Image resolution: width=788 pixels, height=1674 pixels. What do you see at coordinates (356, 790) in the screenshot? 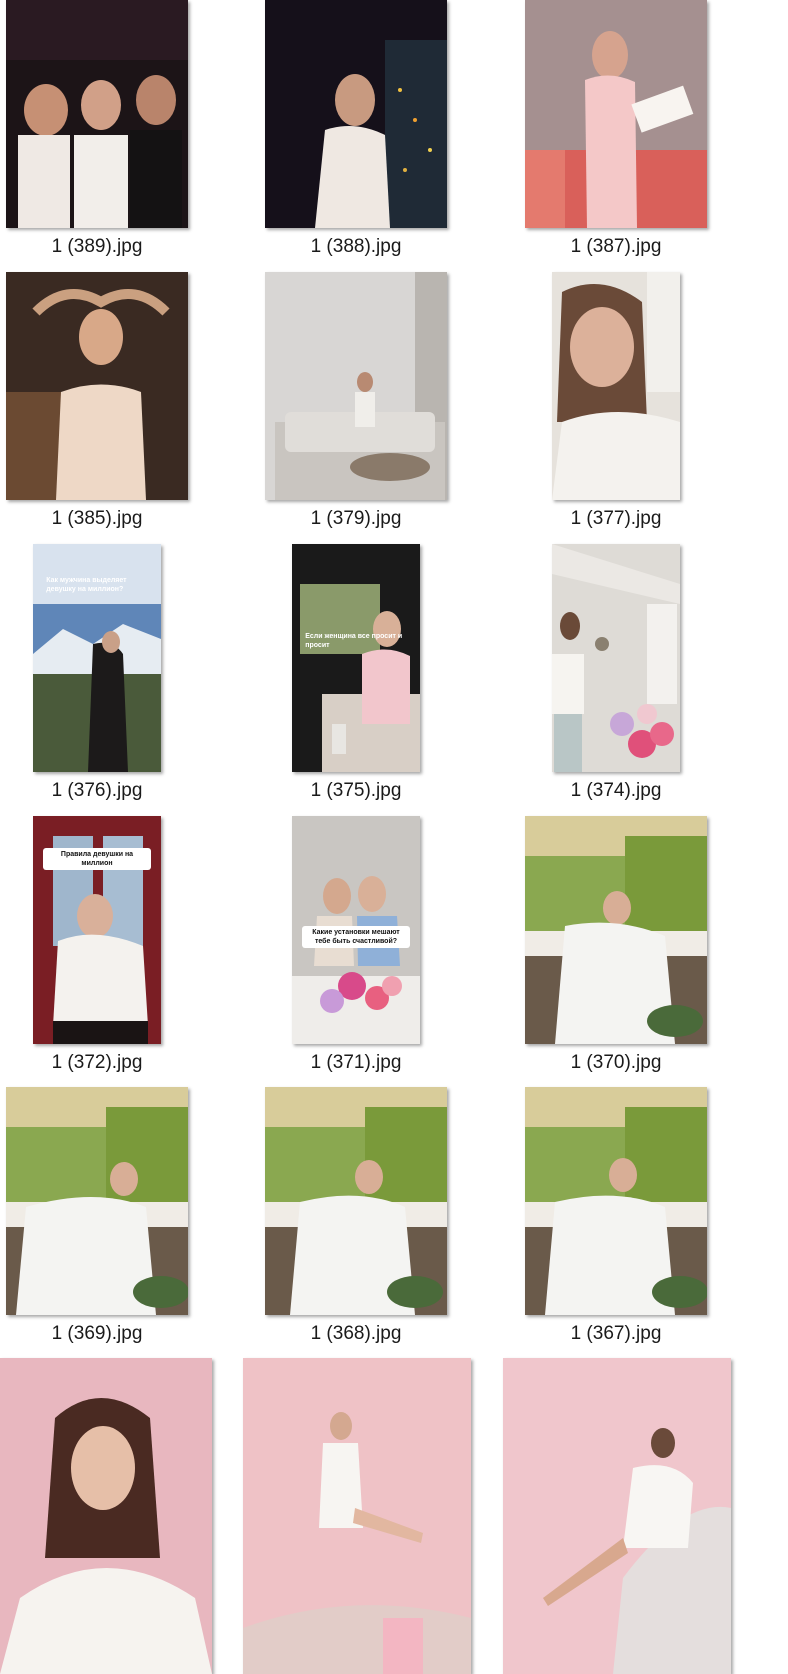
I see `file-name: 1 (375).jpg` at bounding box center [356, 790].